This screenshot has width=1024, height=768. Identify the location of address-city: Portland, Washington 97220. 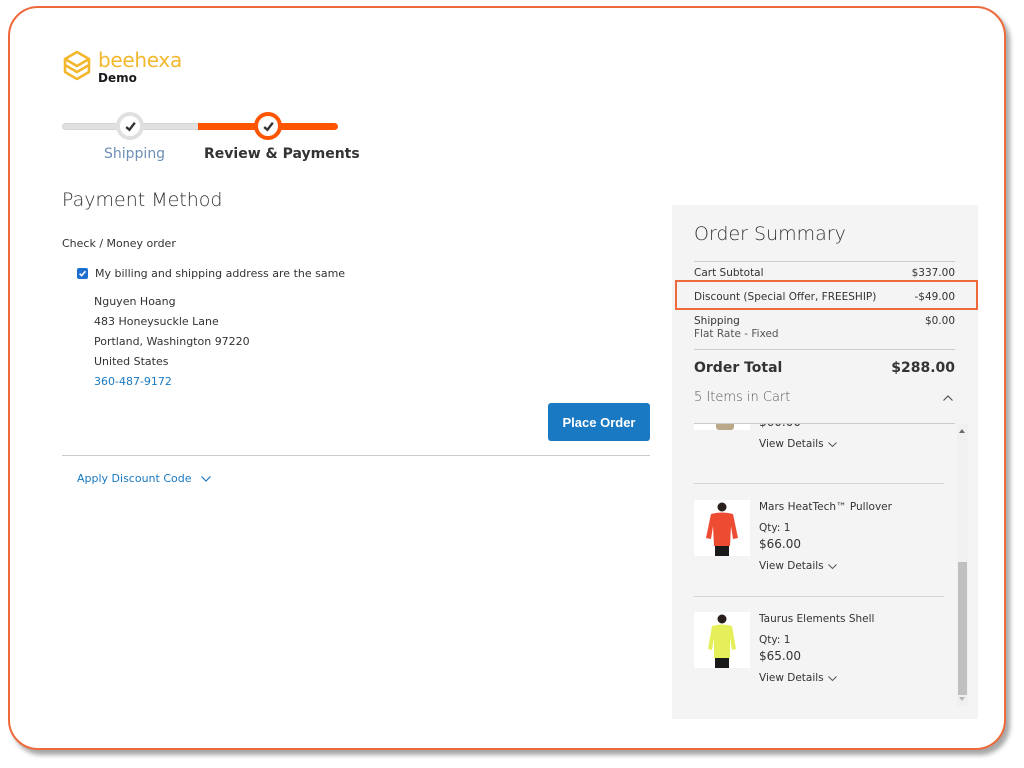
(172, 341).